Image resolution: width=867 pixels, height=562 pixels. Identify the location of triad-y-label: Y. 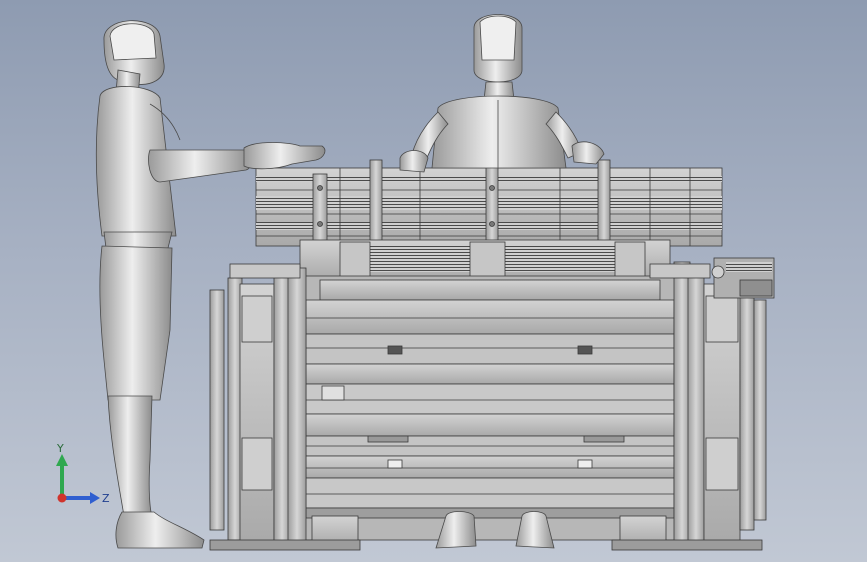
(60, 448).